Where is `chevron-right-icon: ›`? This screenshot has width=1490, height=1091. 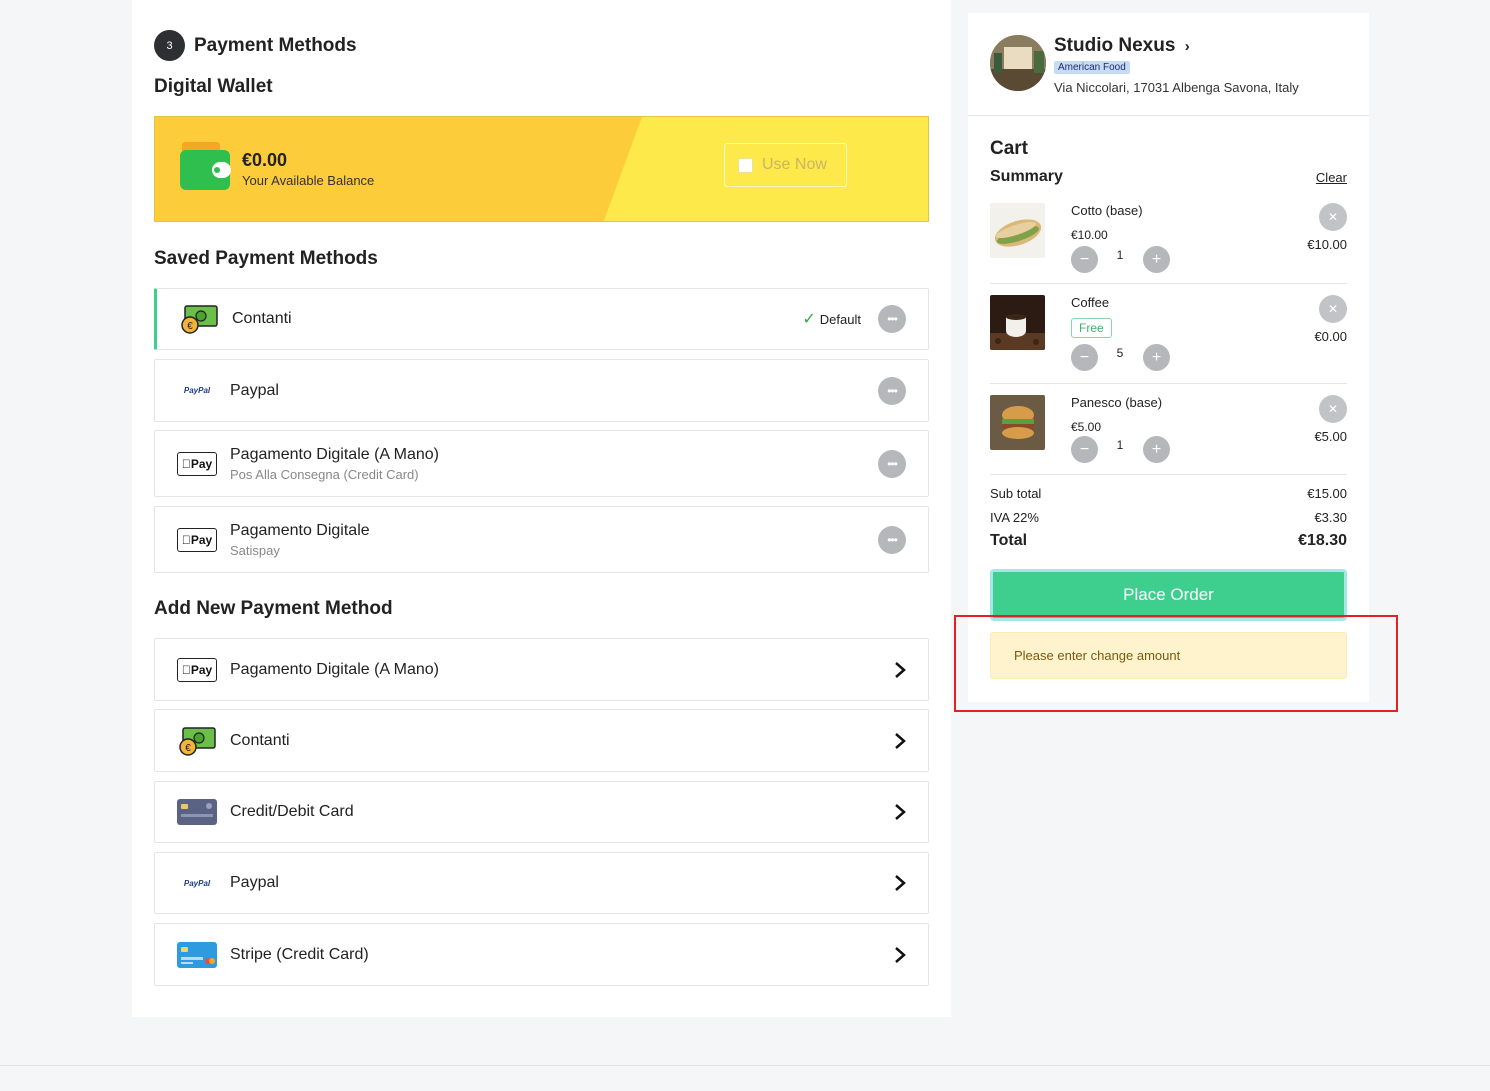
chevron-right-icon: › is located at coordinates (1187, 46).